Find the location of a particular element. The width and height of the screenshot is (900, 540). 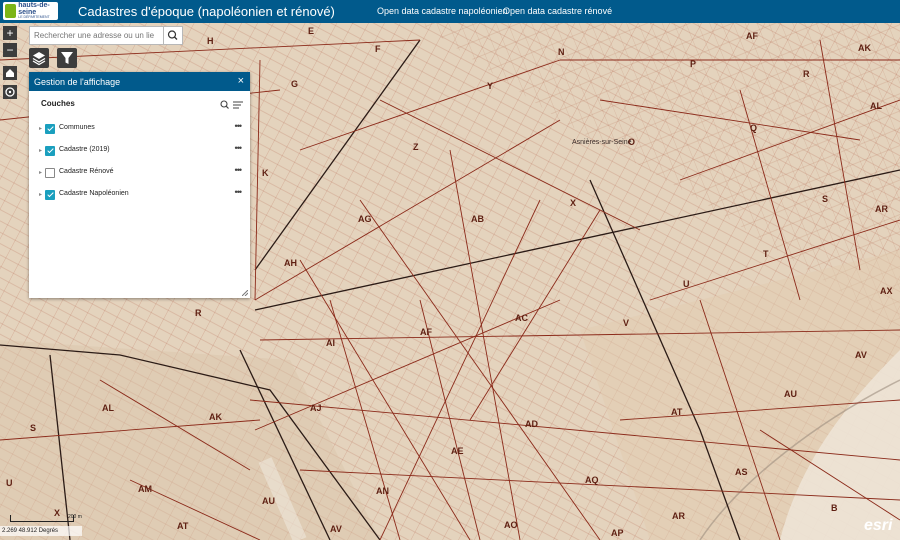

parcel-label: AO is located at coordinates (511, 525).